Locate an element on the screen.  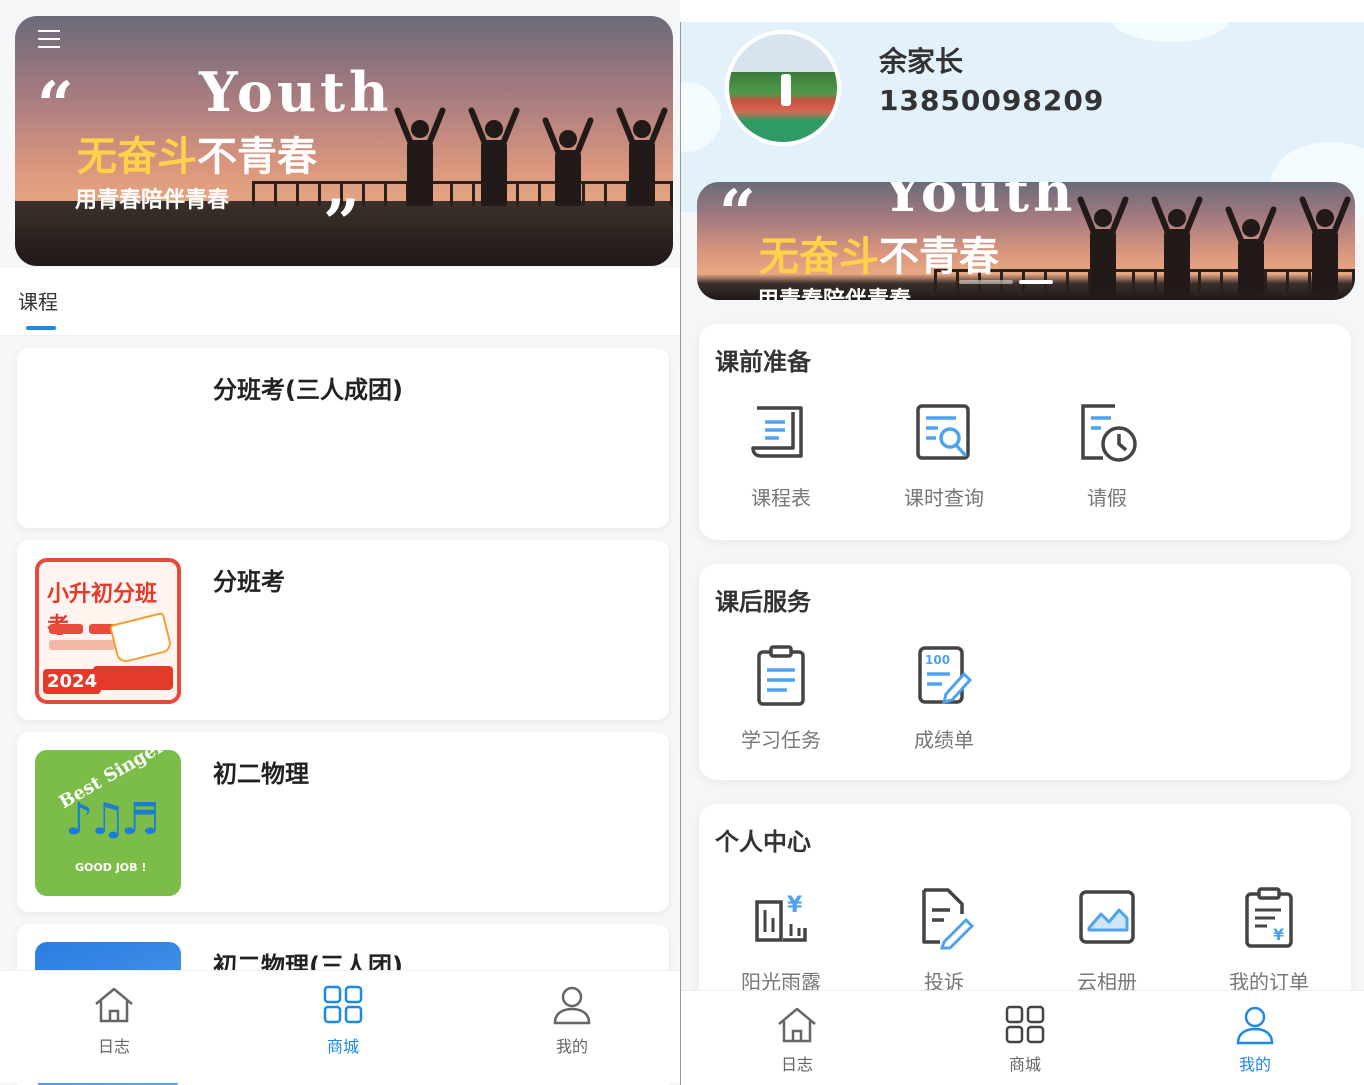
menu-item-label: 学习任务 is located at coordinates (781, 740).